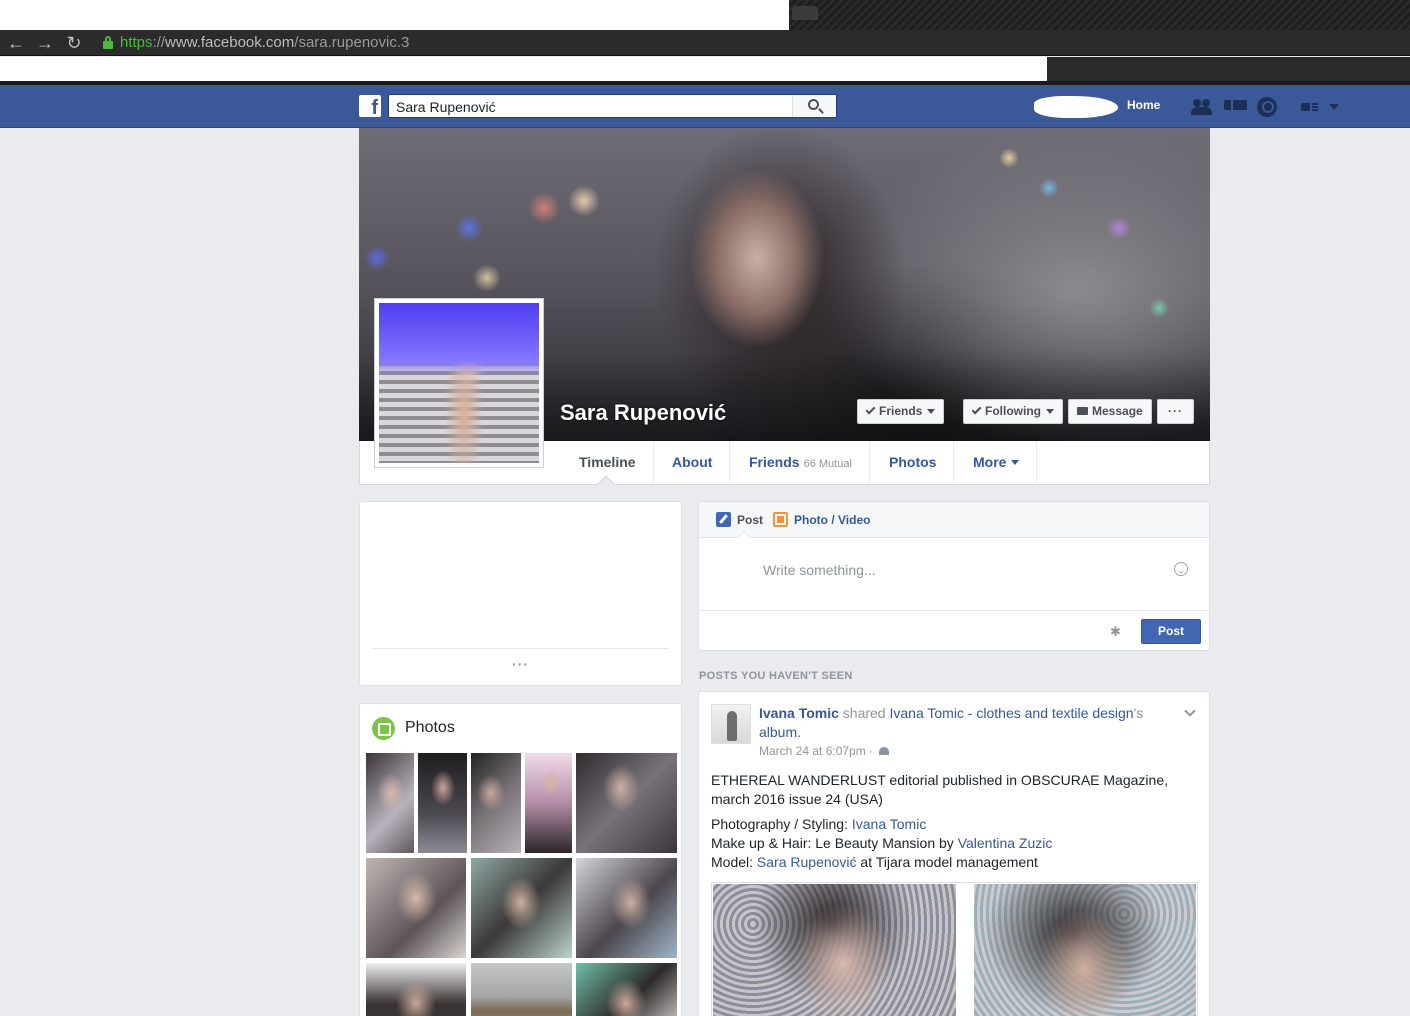  What do you see at coordinates (1143, 105) in the screenshot?
I see `home-link: Home` at bounding box center [1143, 105].